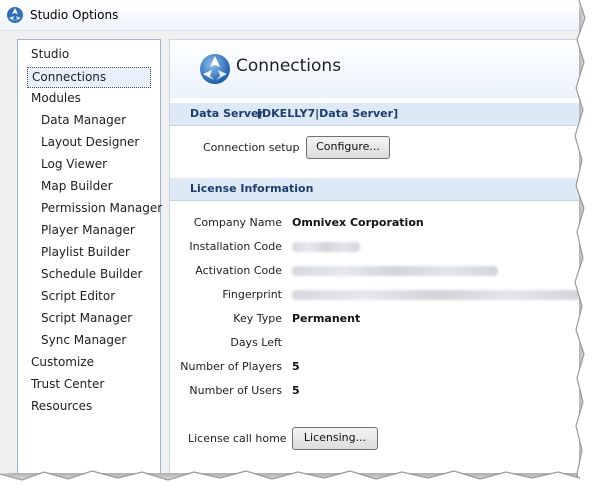  I want to click on nav-item-permission-manager: Permission Manager, so click(101, 208).